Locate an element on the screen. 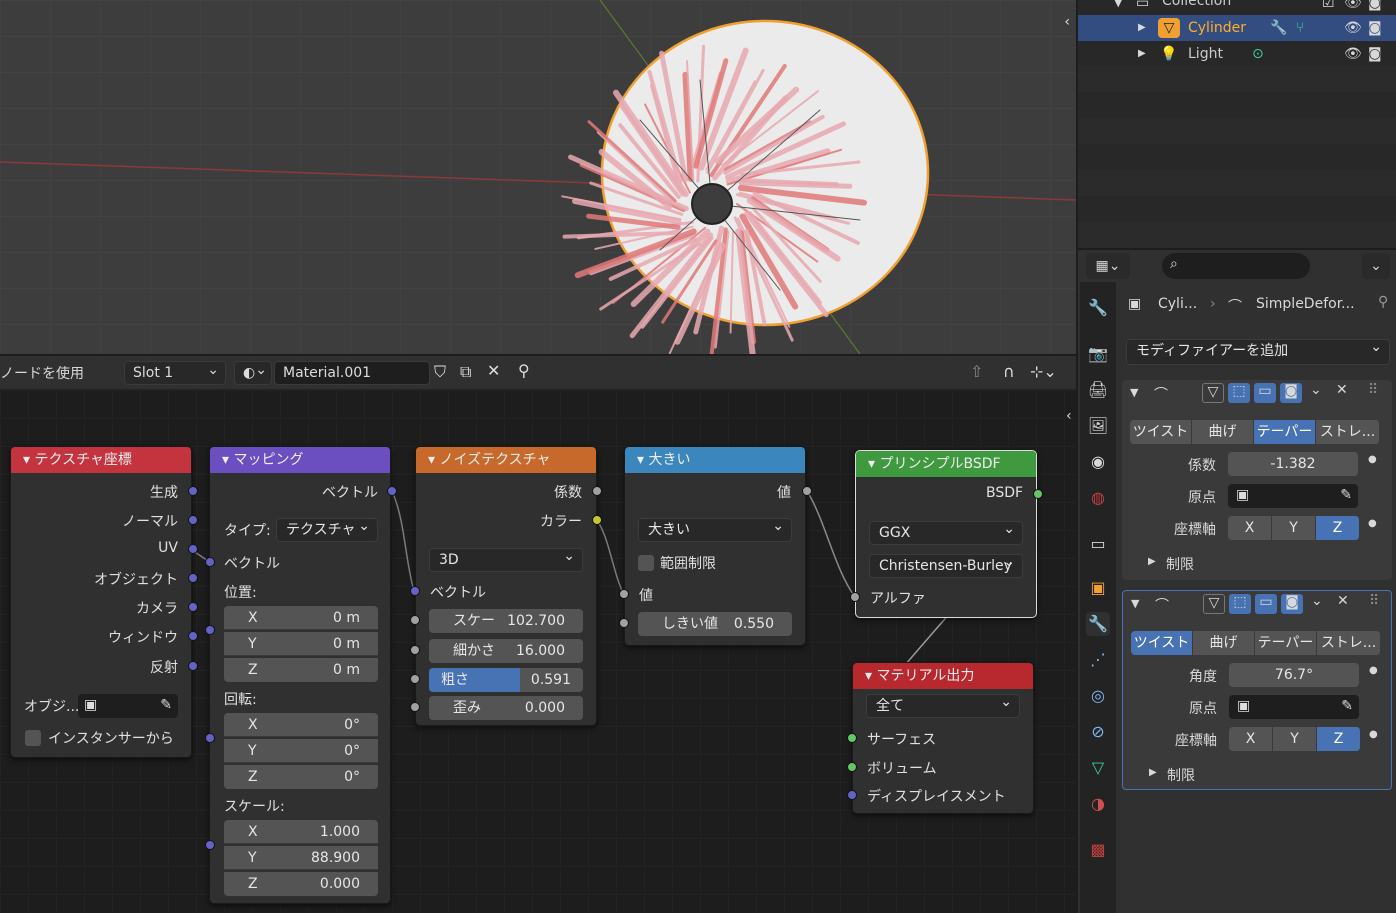  edit-mode-icon: ▽ is located at coordinates (1214, 604).